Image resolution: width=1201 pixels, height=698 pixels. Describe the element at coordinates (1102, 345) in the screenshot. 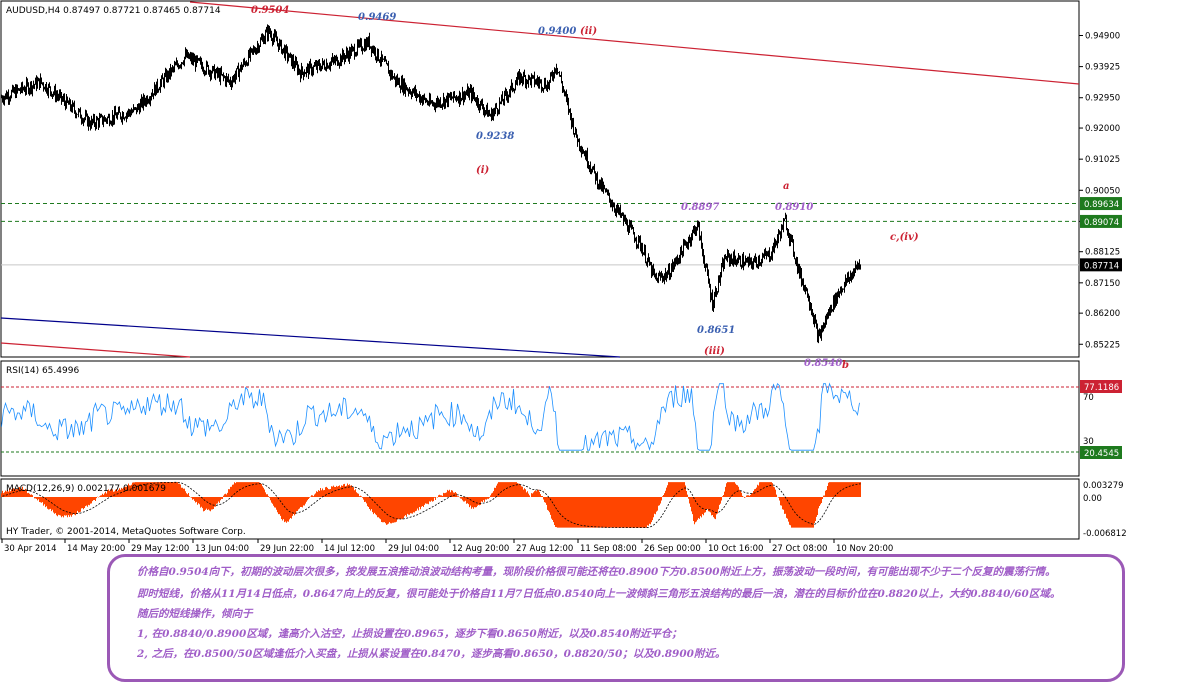

I see `price-tick-label: 0.85225` at that location.